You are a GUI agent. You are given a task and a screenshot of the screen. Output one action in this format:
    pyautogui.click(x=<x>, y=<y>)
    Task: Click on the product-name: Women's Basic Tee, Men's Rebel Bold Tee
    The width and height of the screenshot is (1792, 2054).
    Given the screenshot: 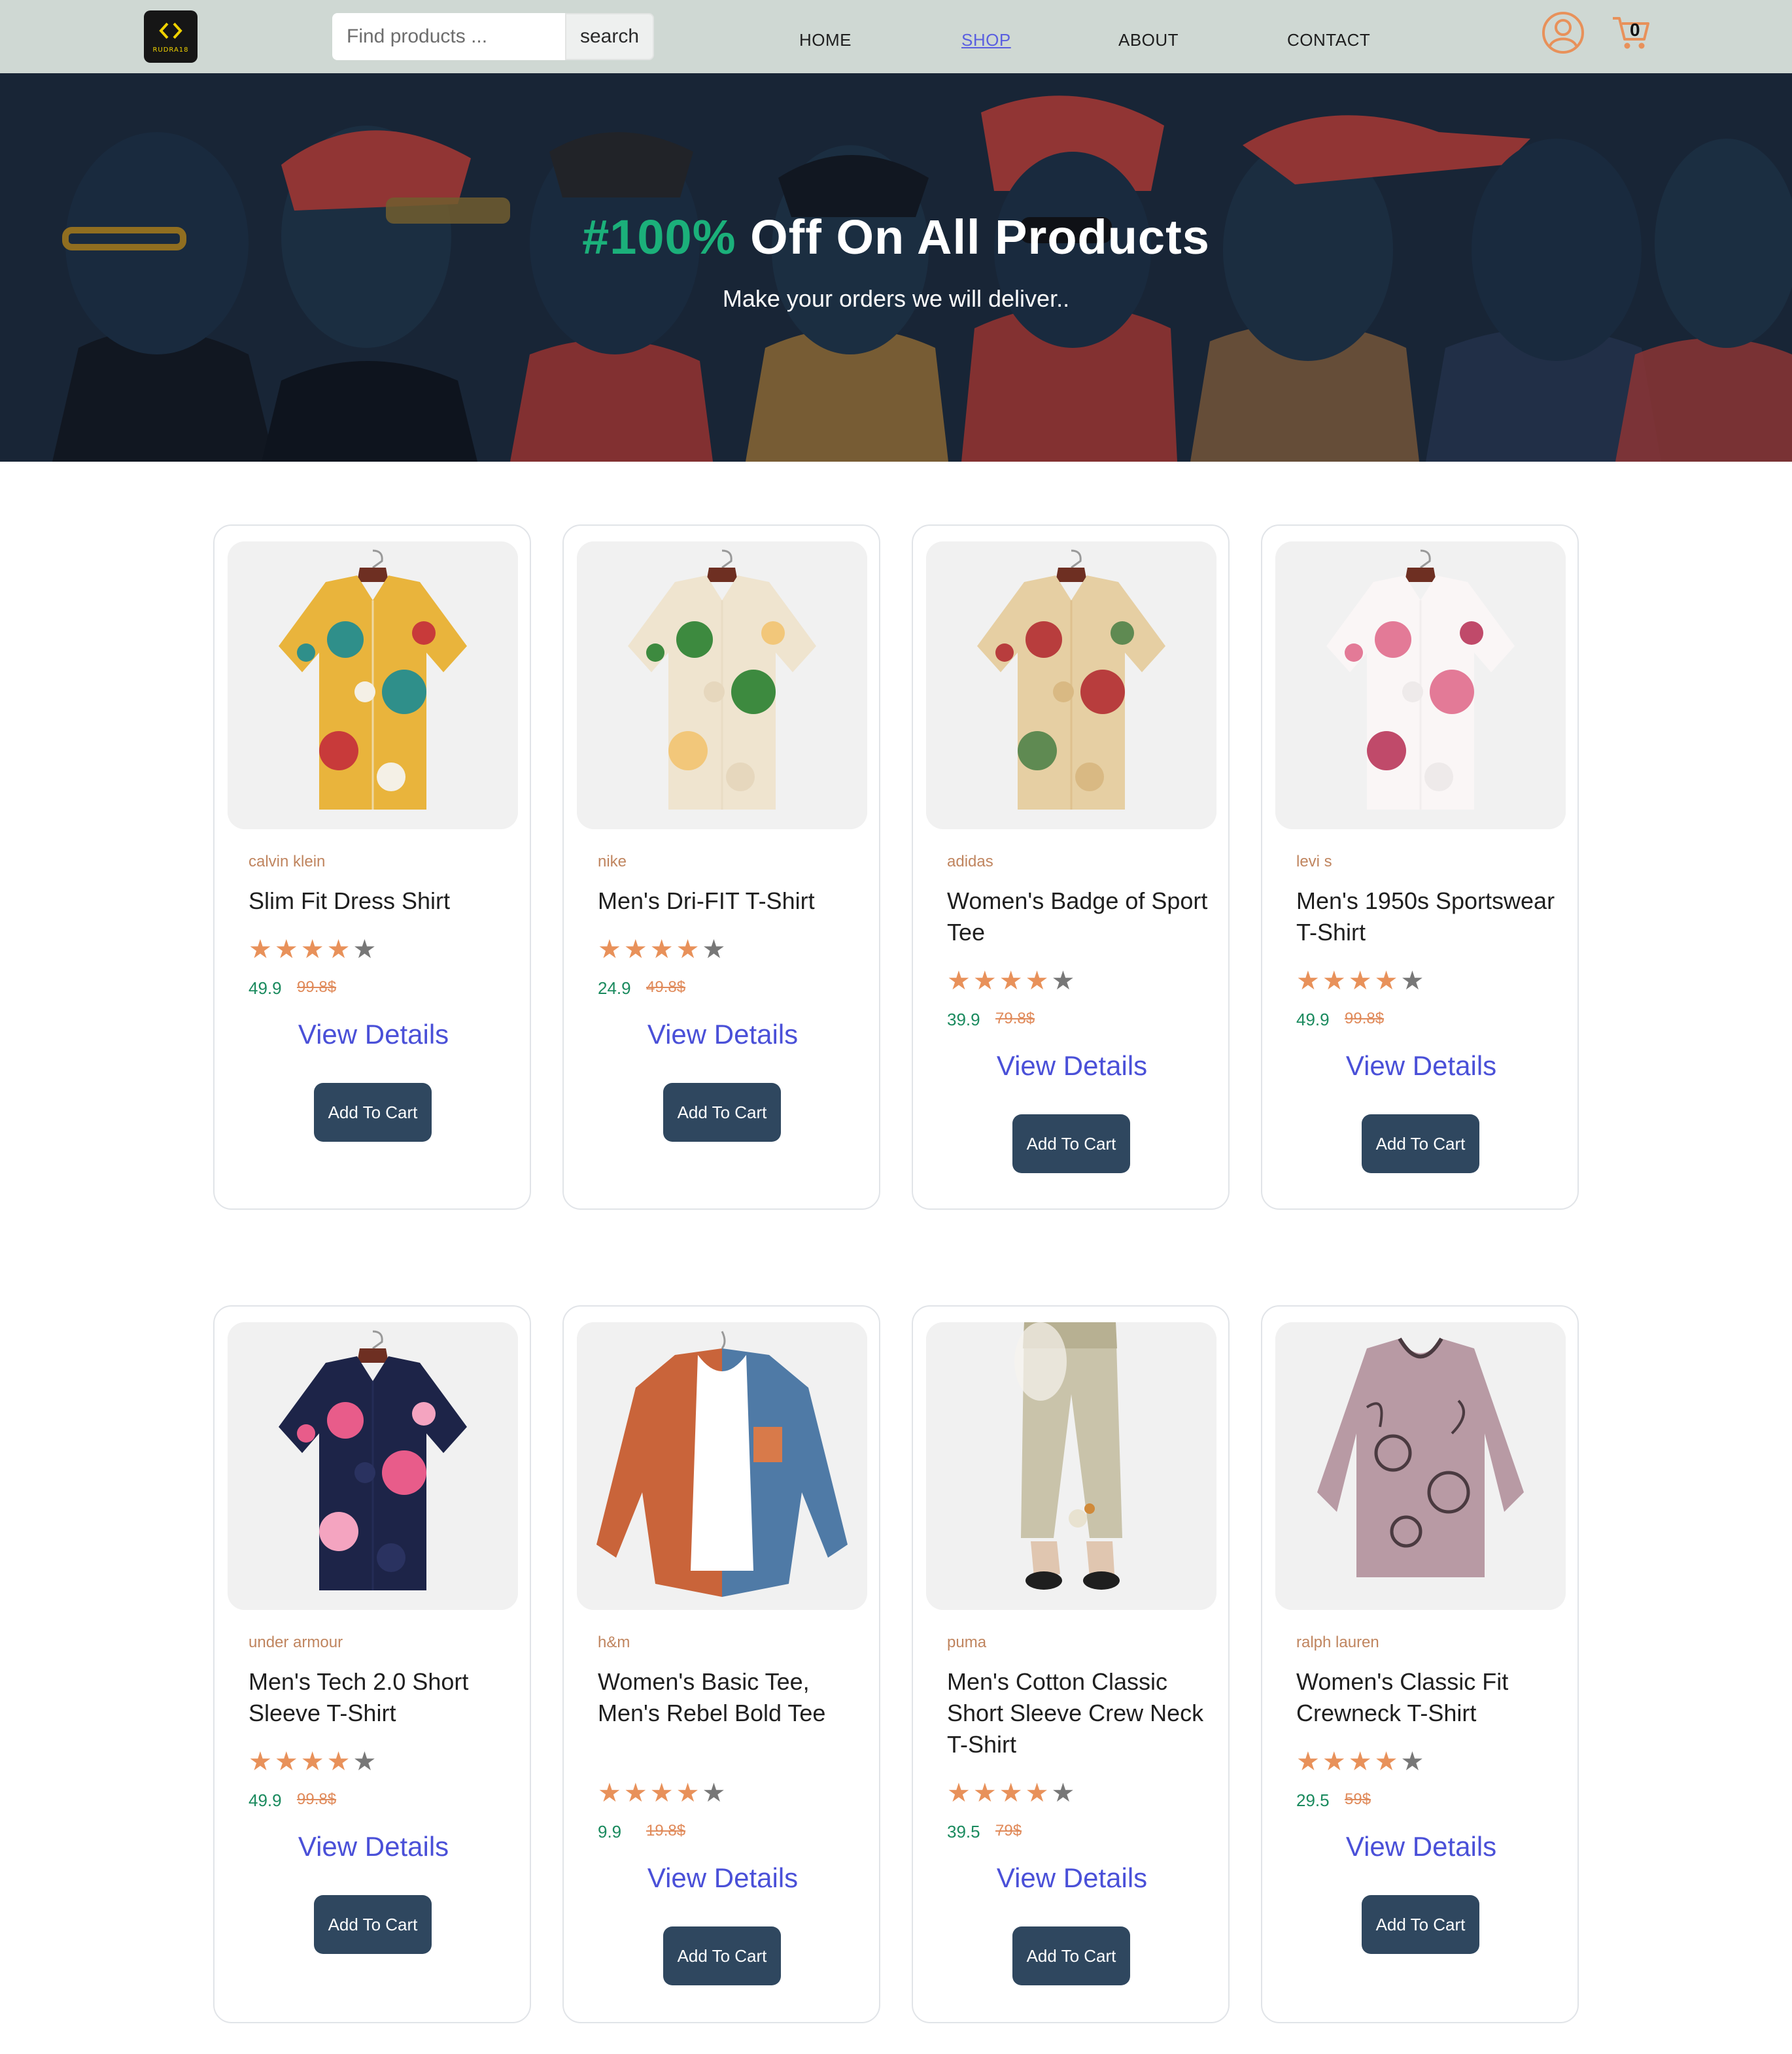 What is the action you would take?
    pyautogui.click(x=712, y=1697)
    